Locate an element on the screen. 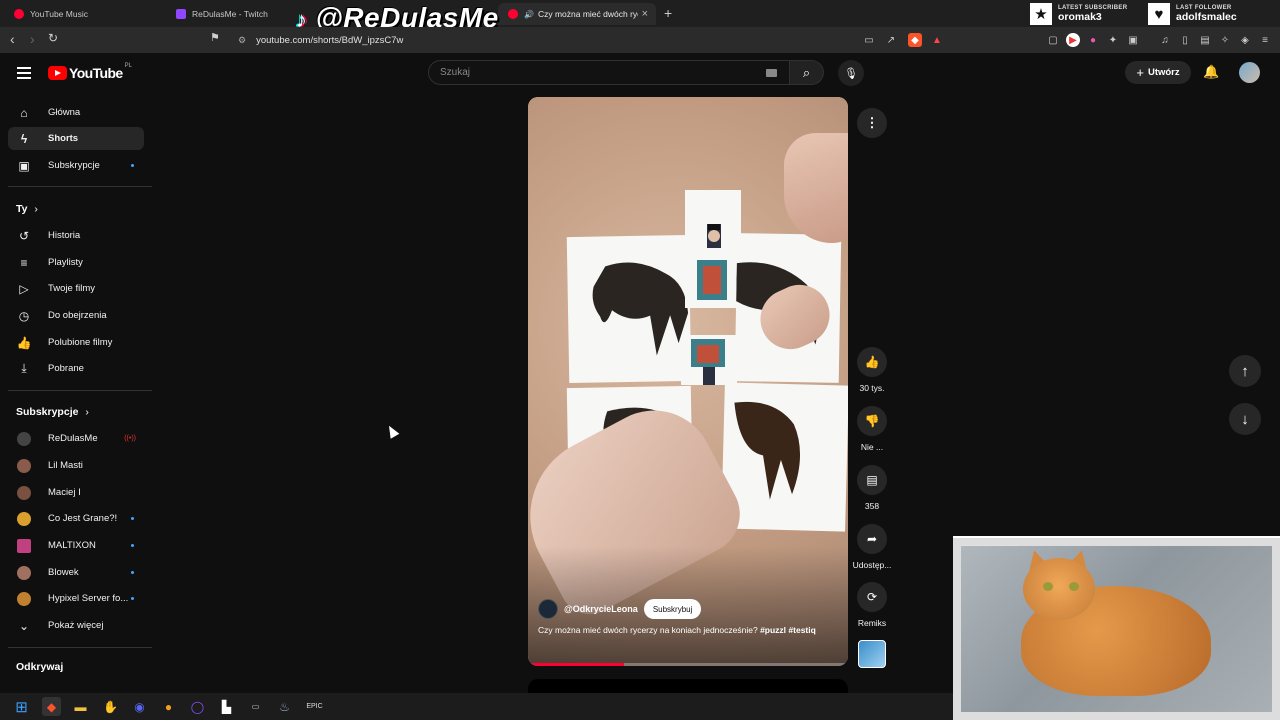 Image resolution: width=1280 pixels, height=720 pixels. subscriptions-section-heading: Subskrypcje › is located at coordinates (52, 412).